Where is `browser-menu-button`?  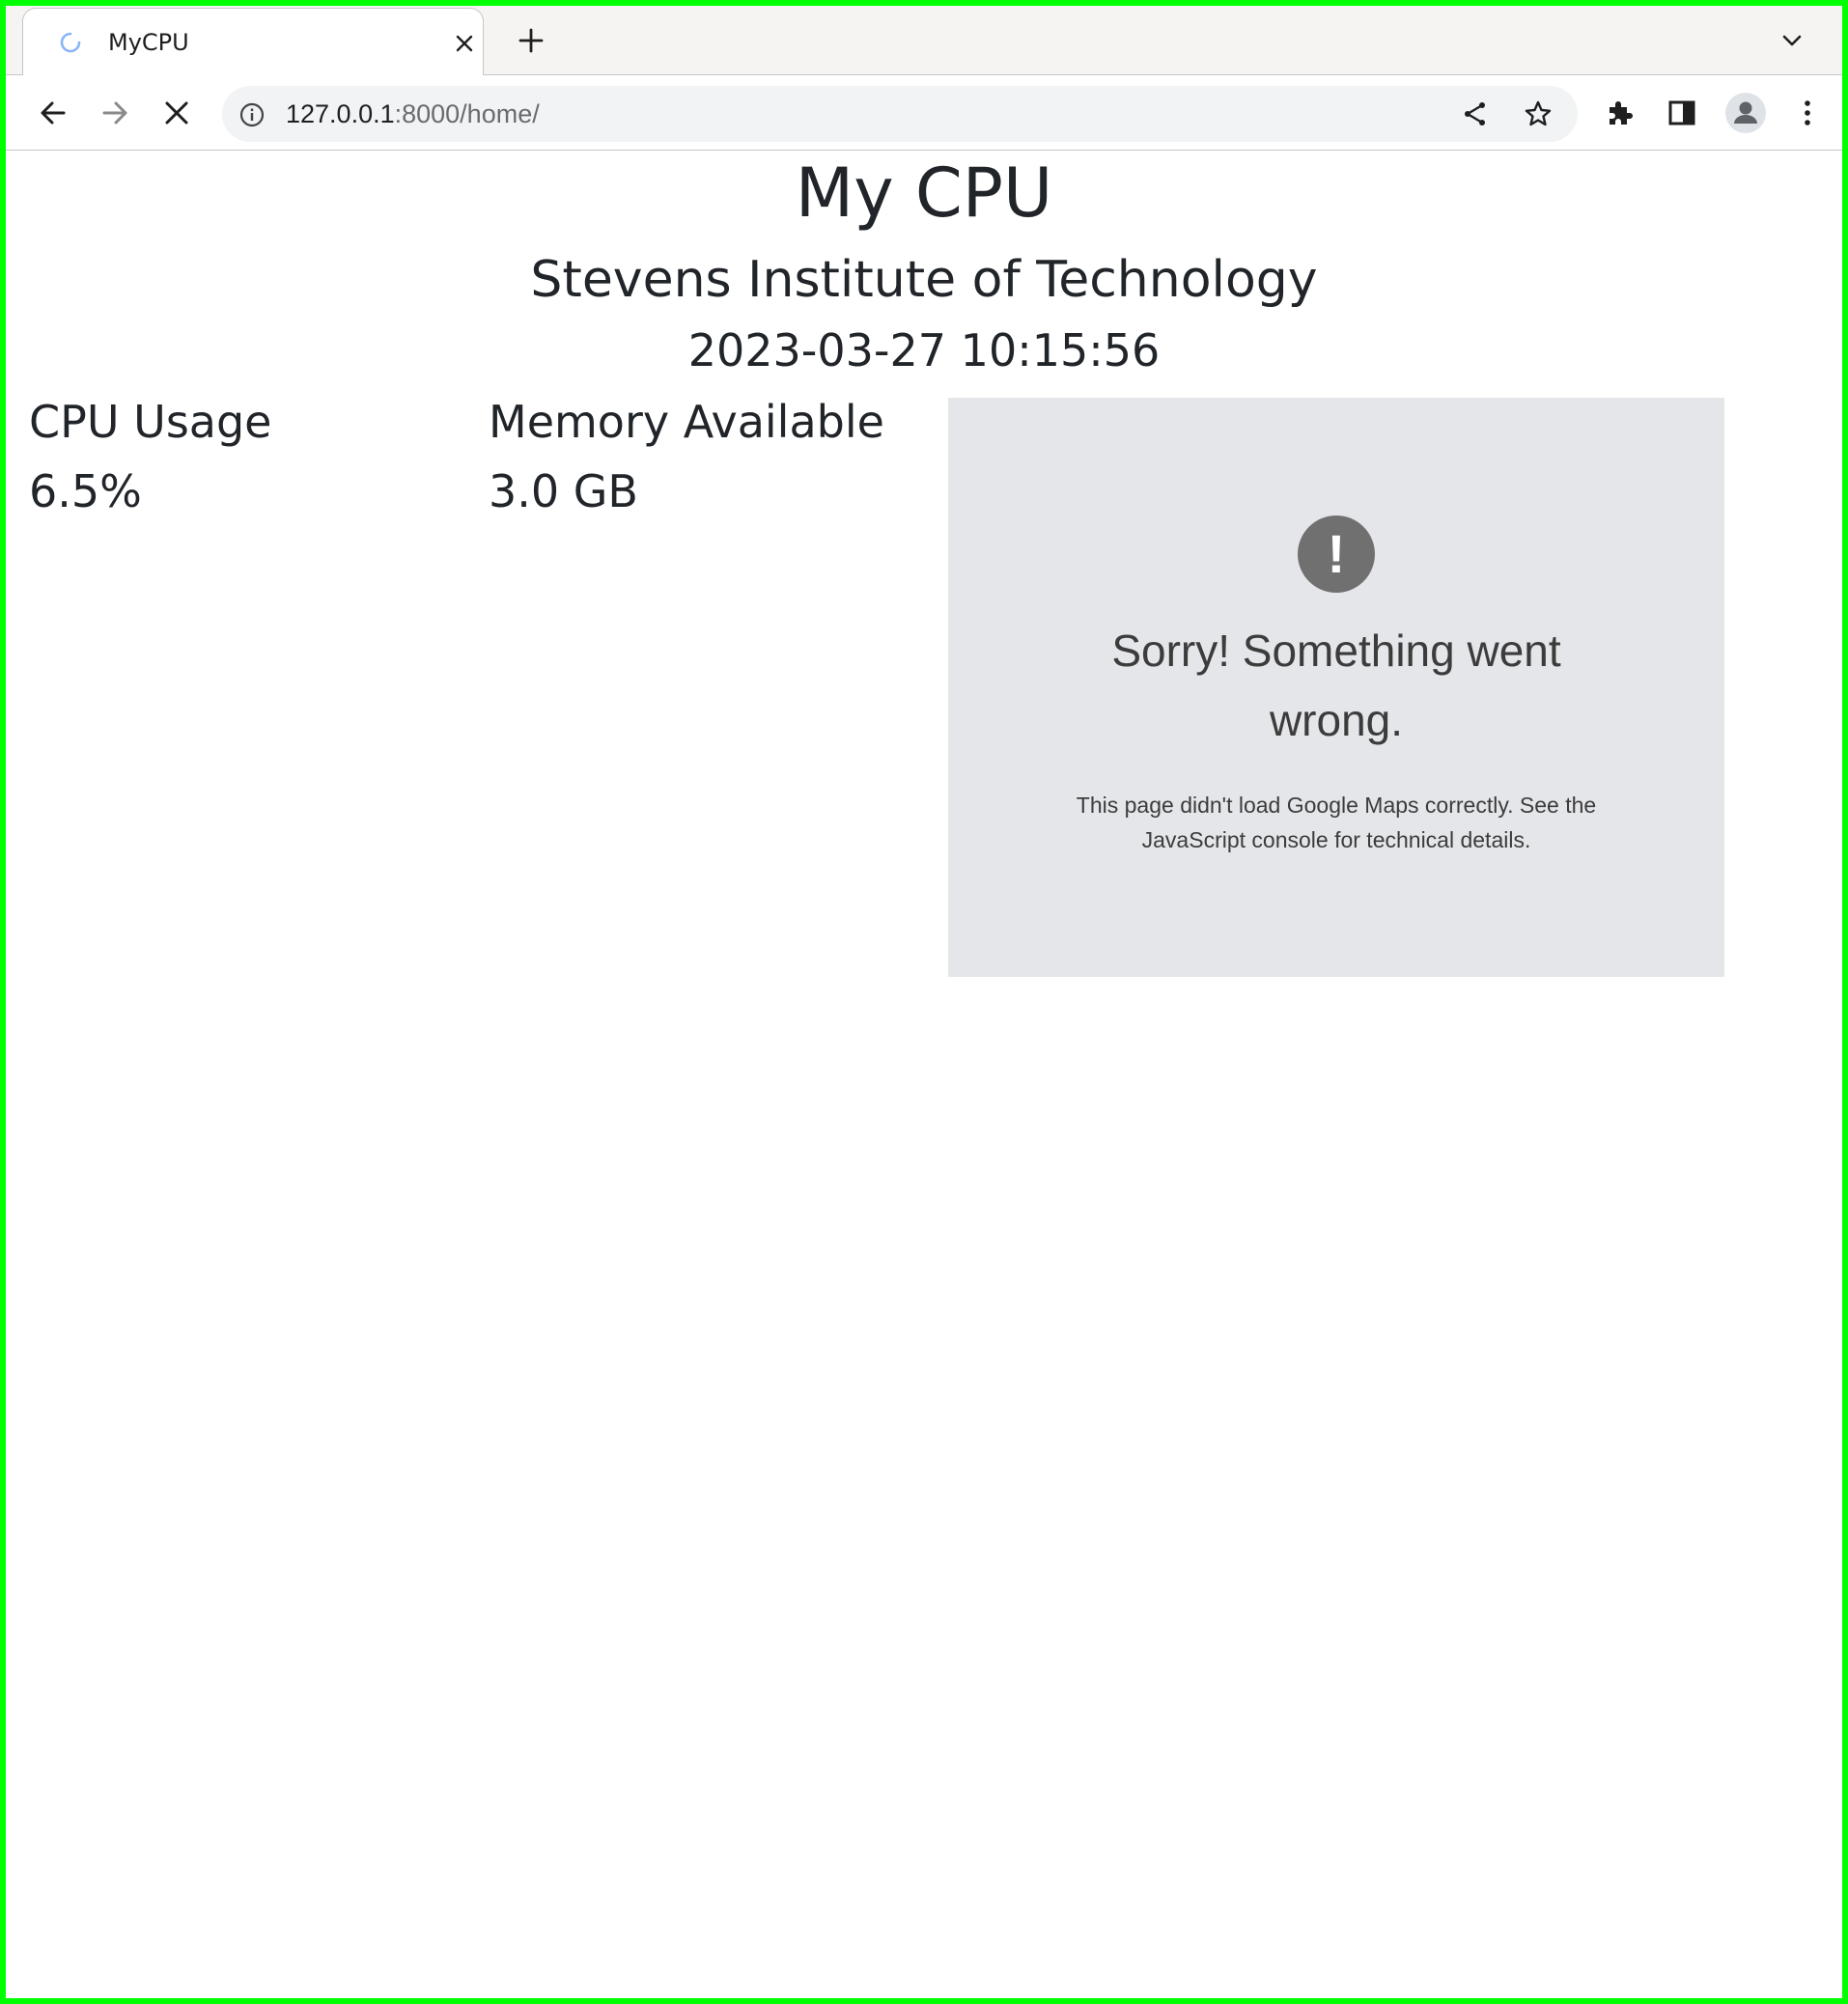 browser-menu-button is located at coordinates (1808, 113).